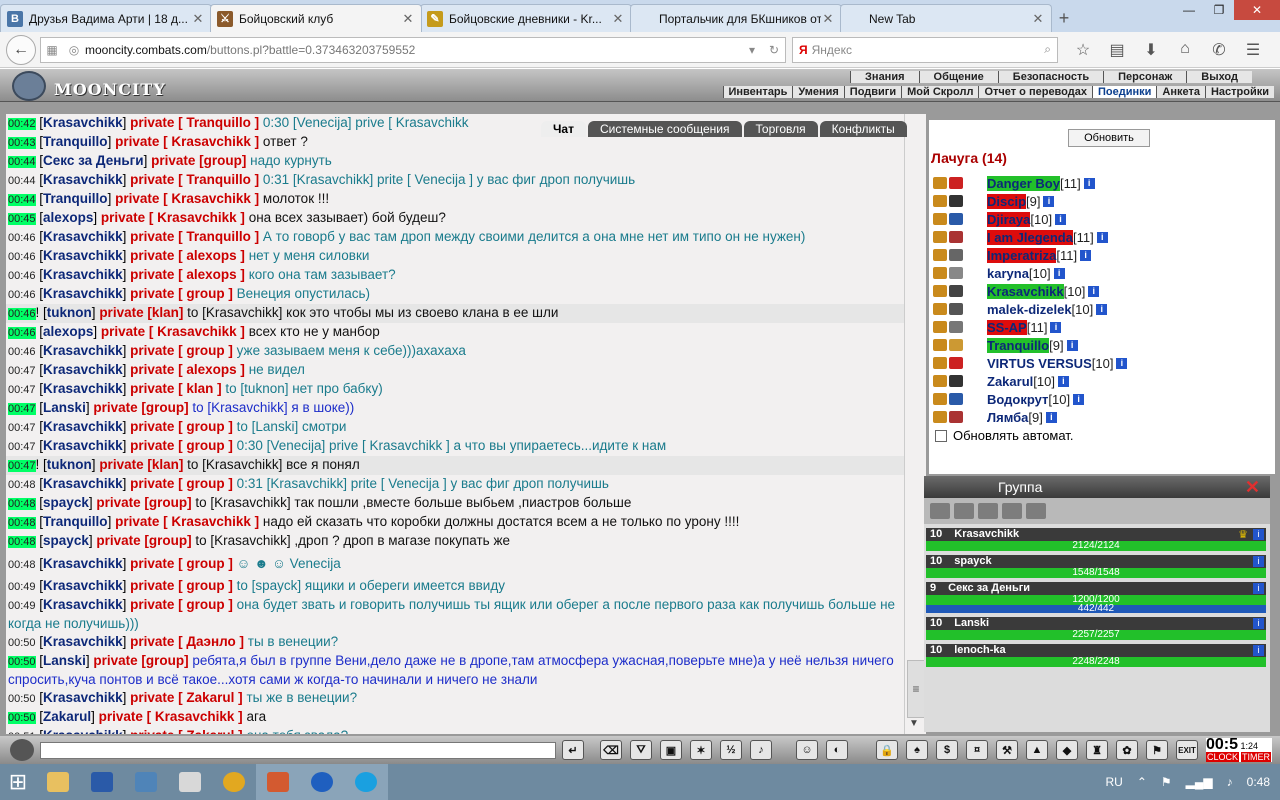 This screenshot has width=1280, height=800. Describe the element at coordinates (1010, 381) in the screenshot. I see `player-name: Zakarul` at that location.